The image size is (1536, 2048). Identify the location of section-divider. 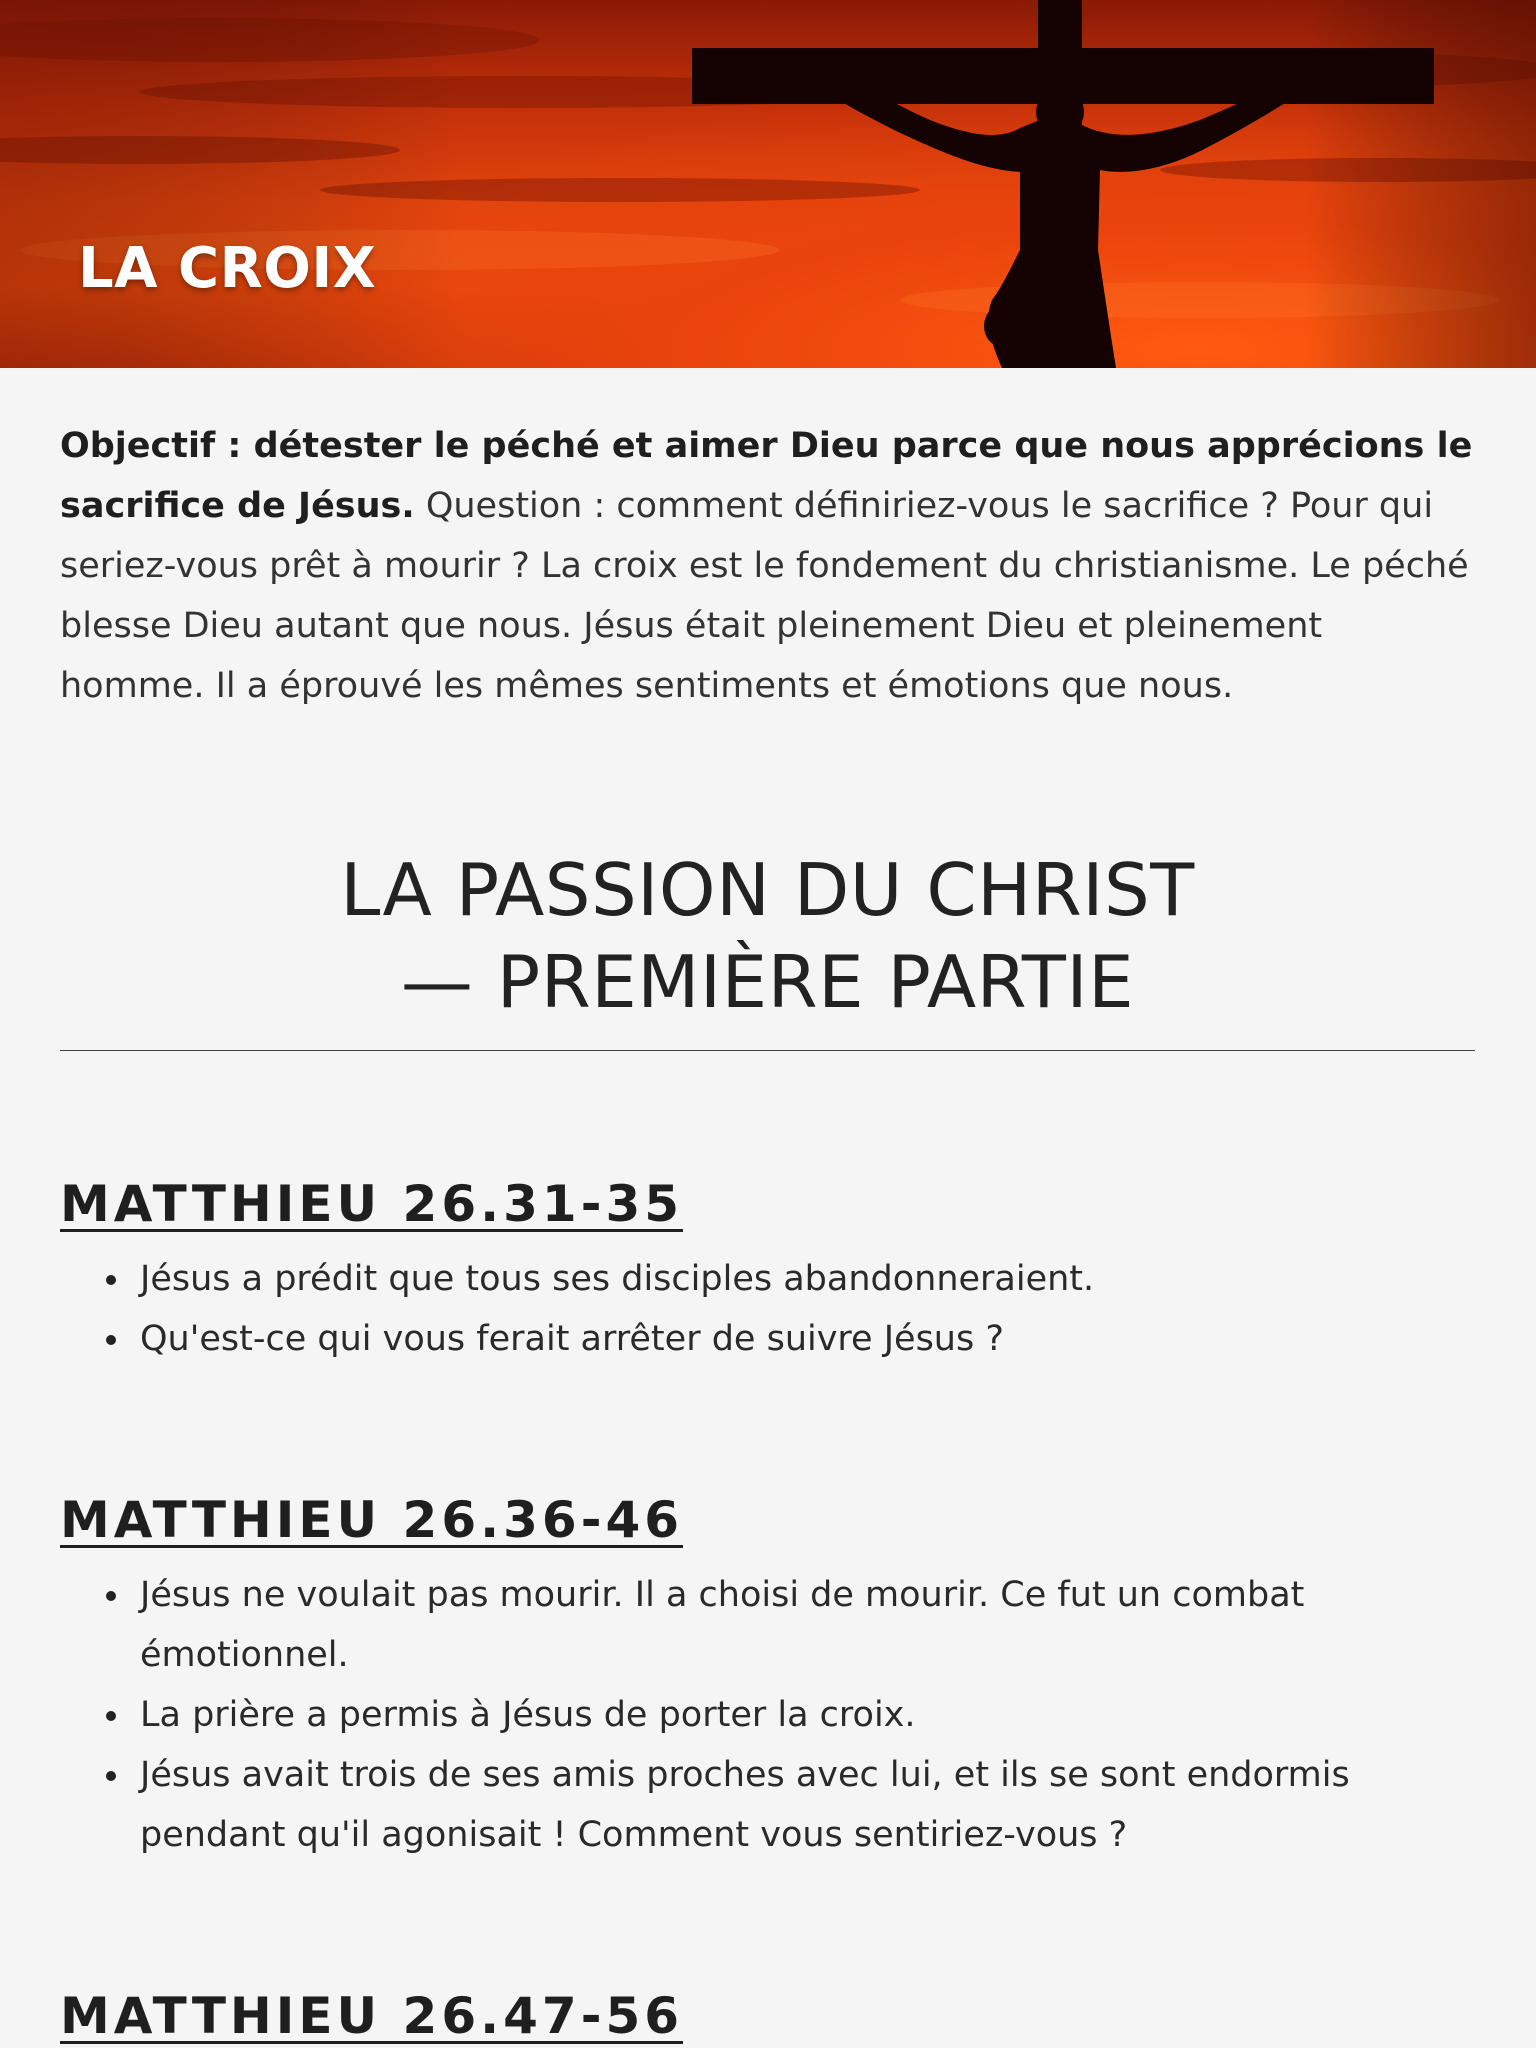
(767, 1050).